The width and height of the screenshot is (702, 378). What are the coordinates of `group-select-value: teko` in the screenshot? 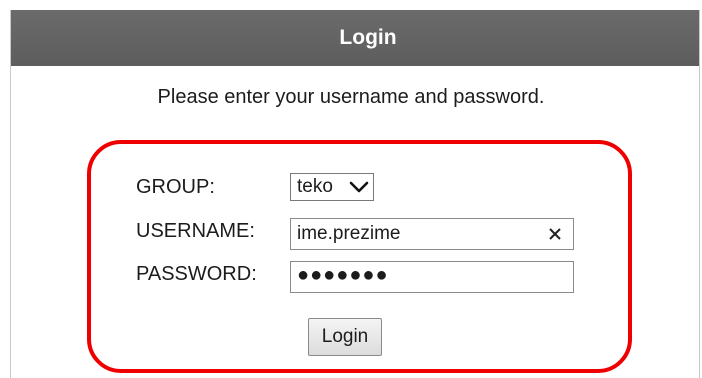 It's located at (315, 186).